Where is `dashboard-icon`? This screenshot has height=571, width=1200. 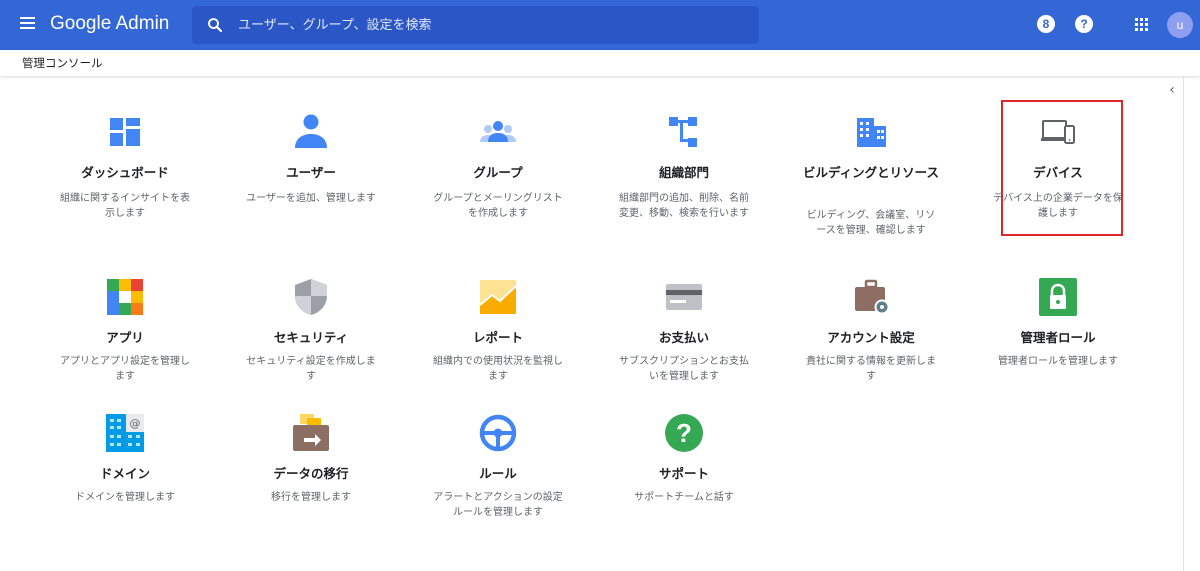 dashboard-icon is located at coordinates (125, 132).